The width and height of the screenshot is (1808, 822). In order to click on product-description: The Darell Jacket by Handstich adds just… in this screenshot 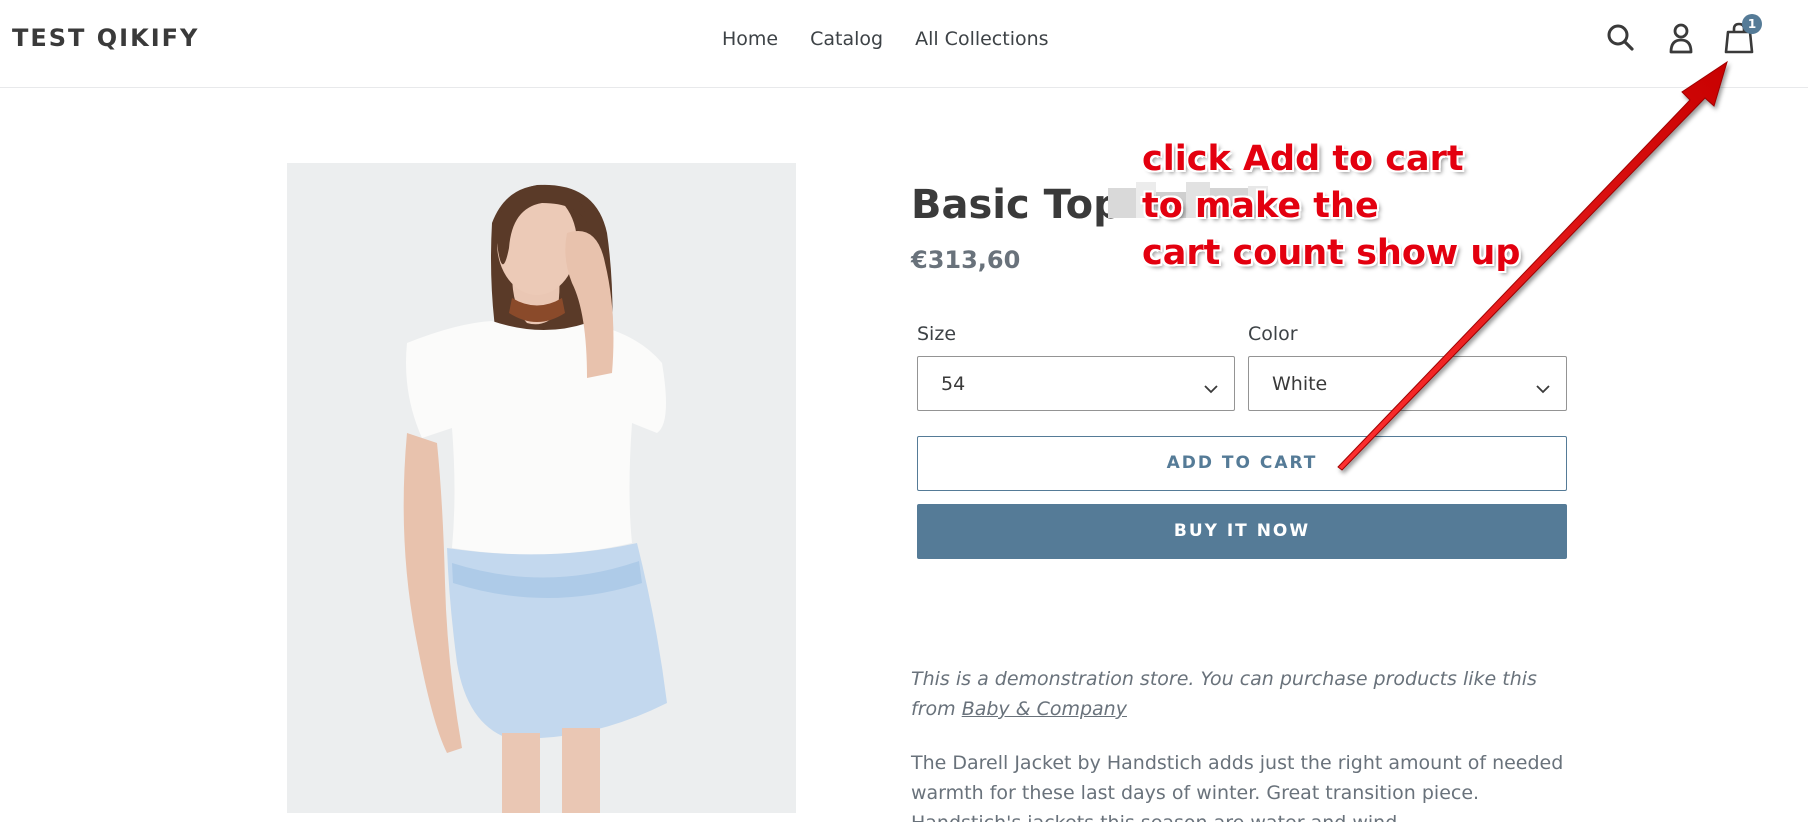, I will do `click(1237, 787)`.